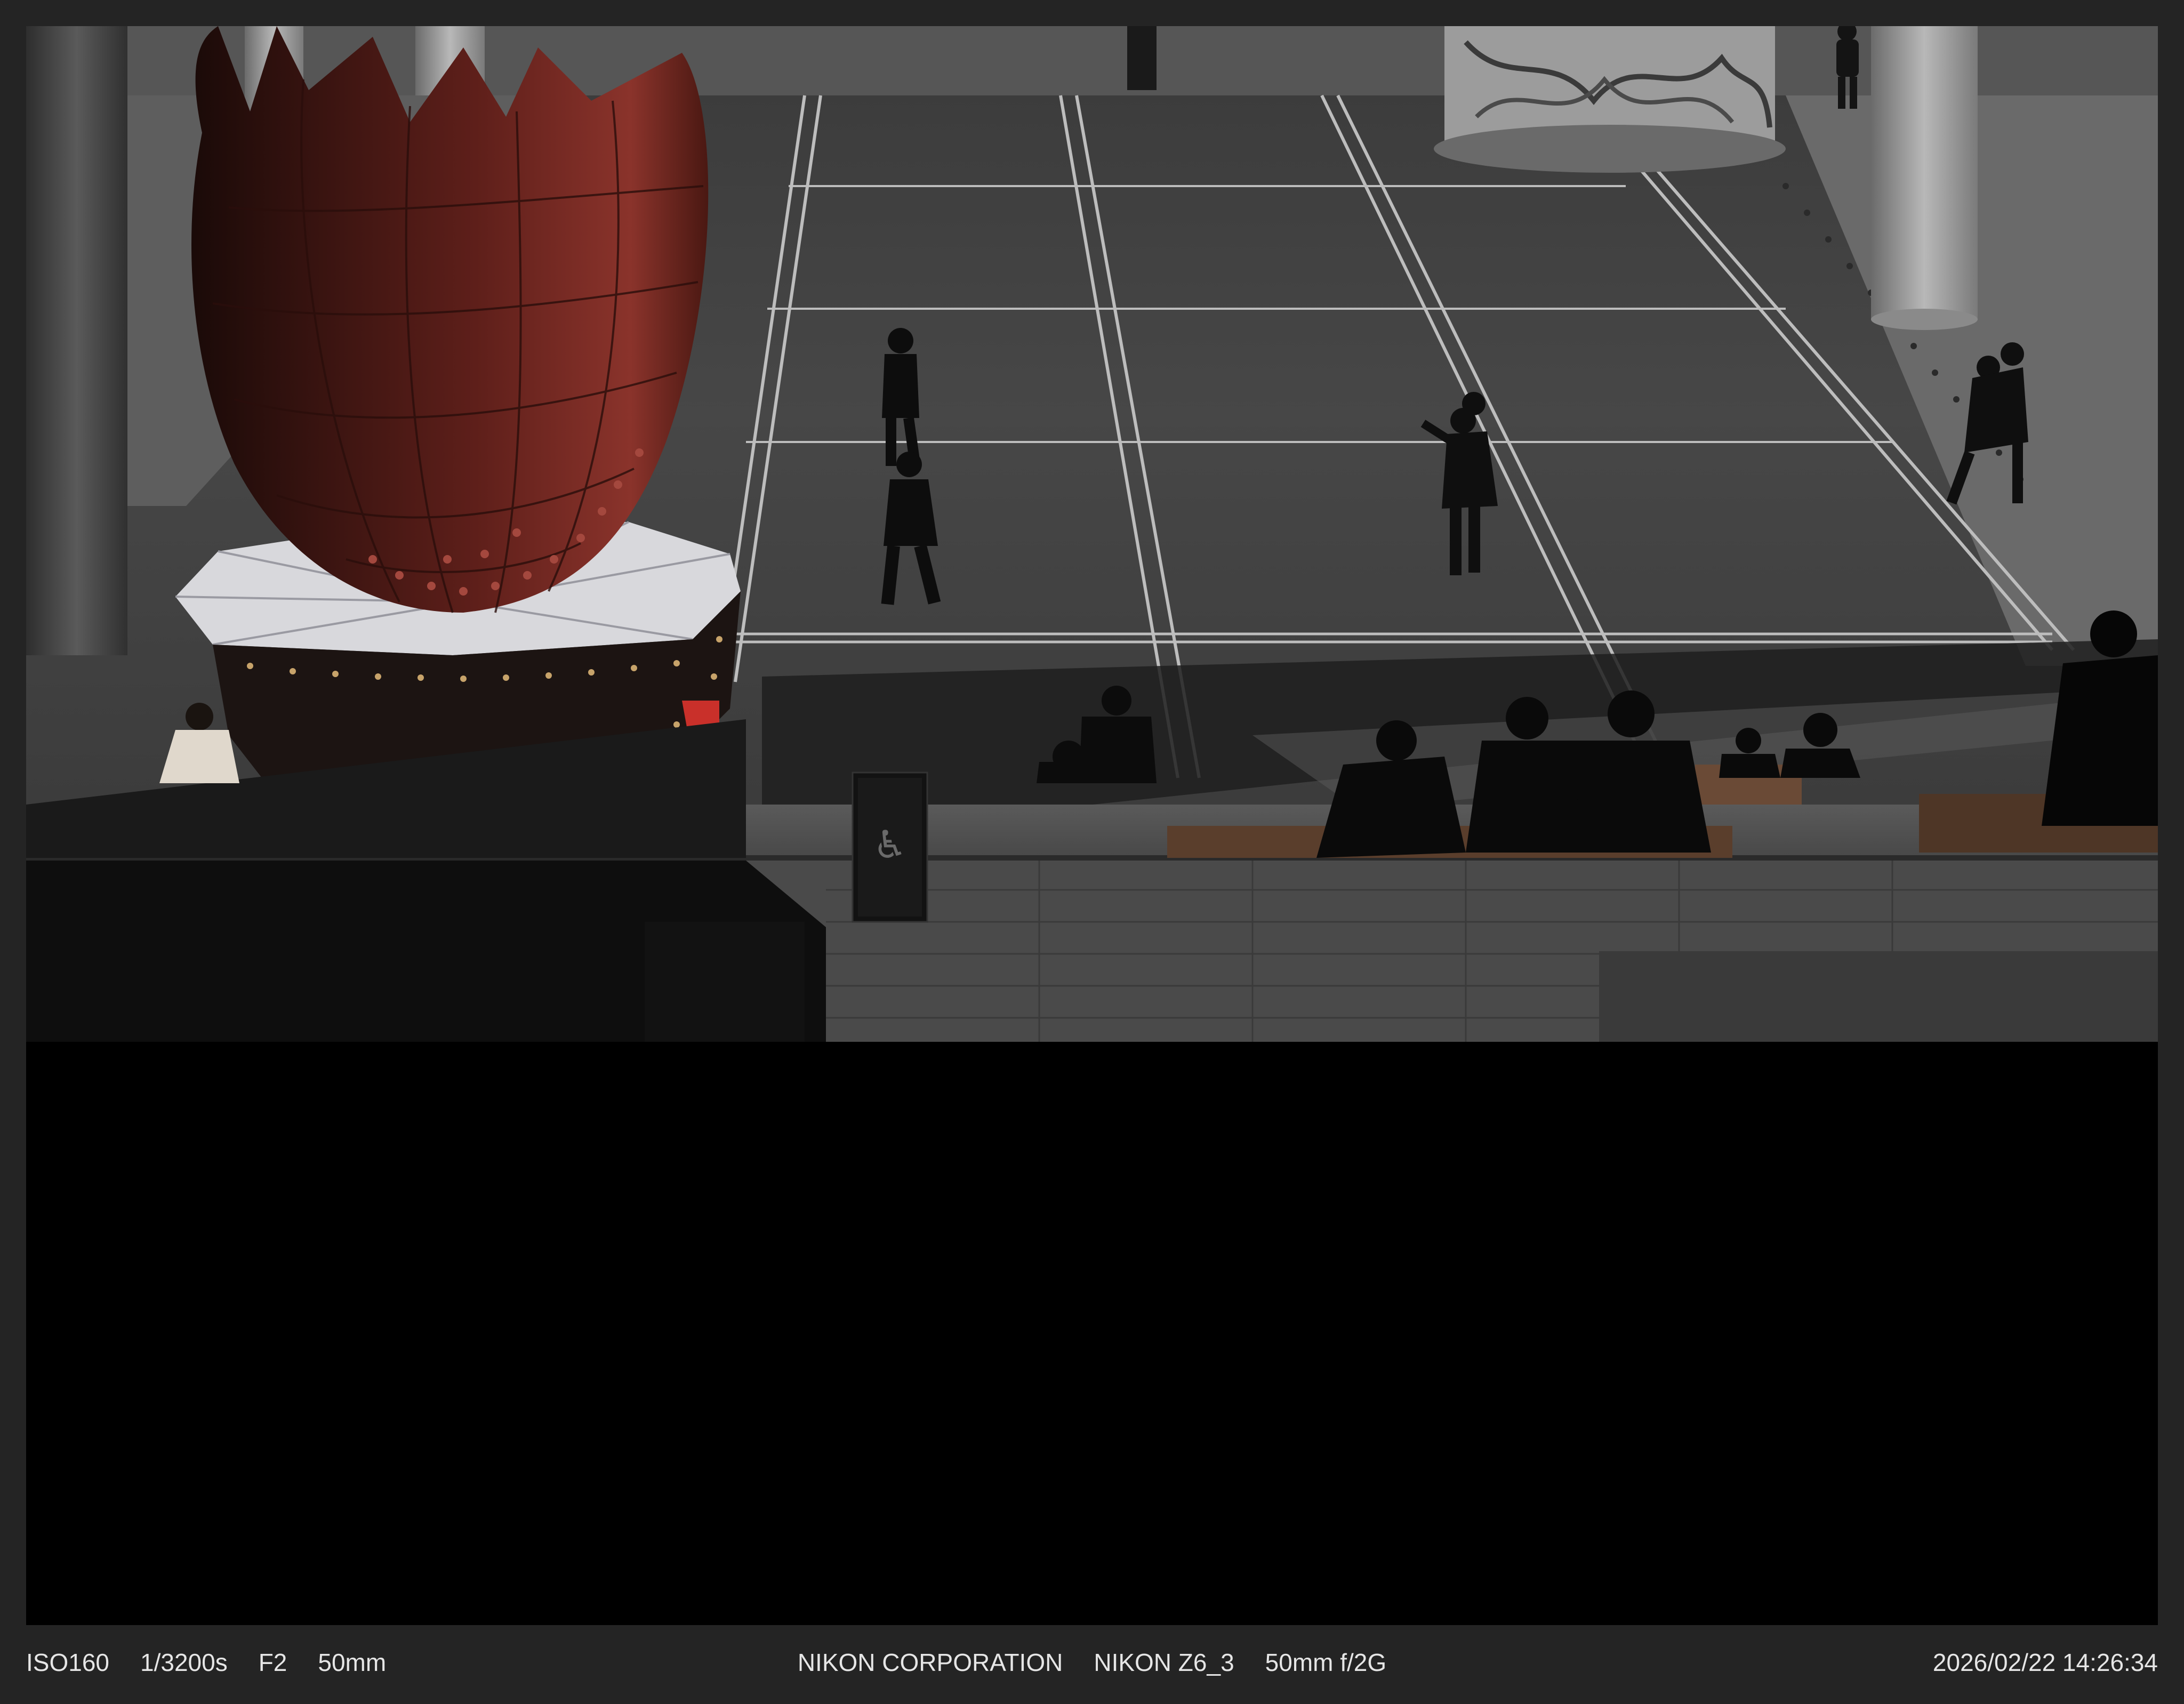 Image resolution: width=2184 pixels, height=1704 pixels. Describe the element at coordinates (1879, 997) in the screenshot. I see `right-ledge` at that location.